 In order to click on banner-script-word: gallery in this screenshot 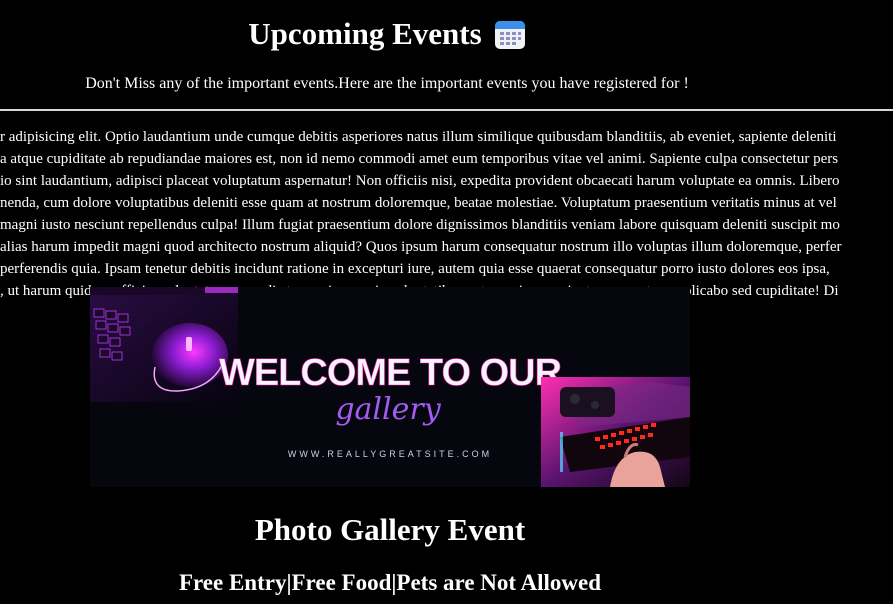, I will do `click(388, 409)`.